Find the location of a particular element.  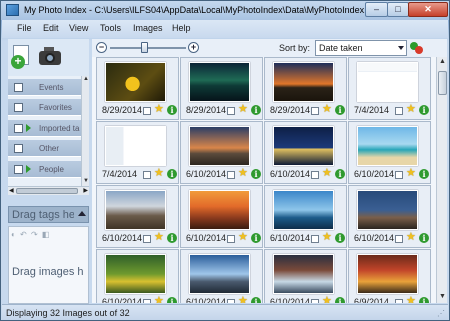

camera-icon is located at coordinates (51, 56).